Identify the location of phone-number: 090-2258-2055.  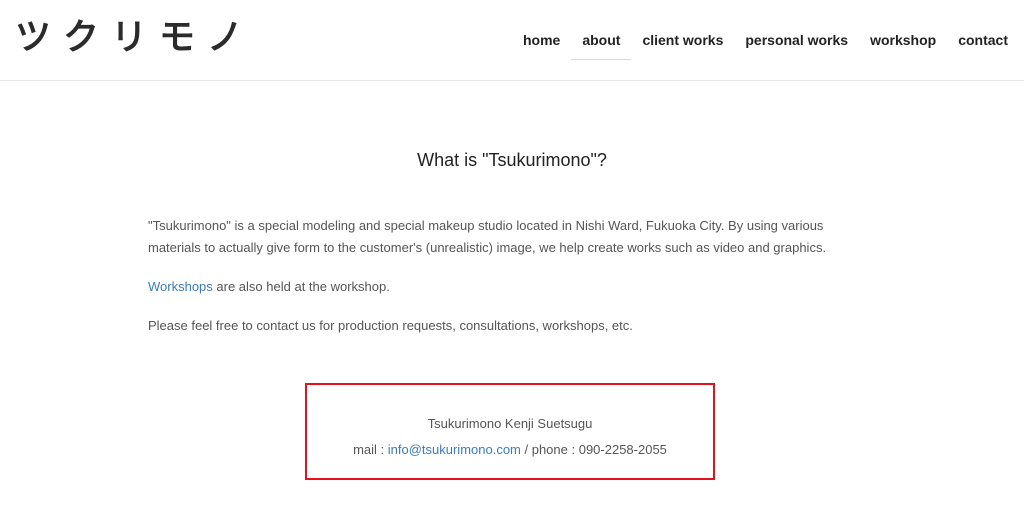
(622, 449).